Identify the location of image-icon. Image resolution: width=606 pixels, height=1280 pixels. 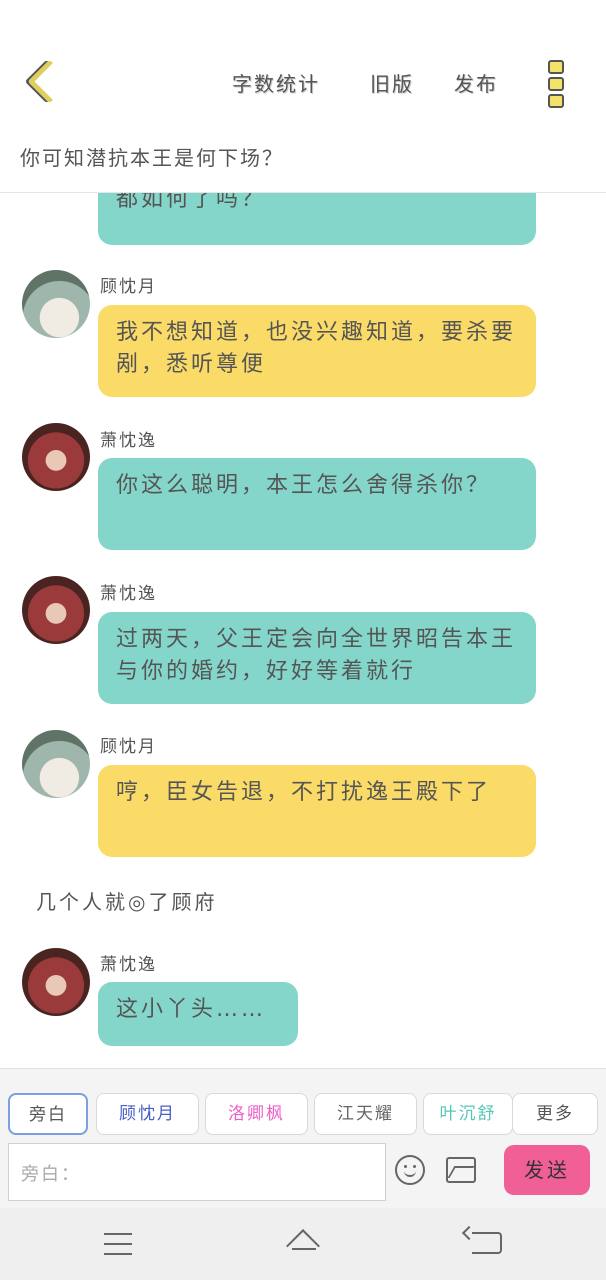
(461, 1170).